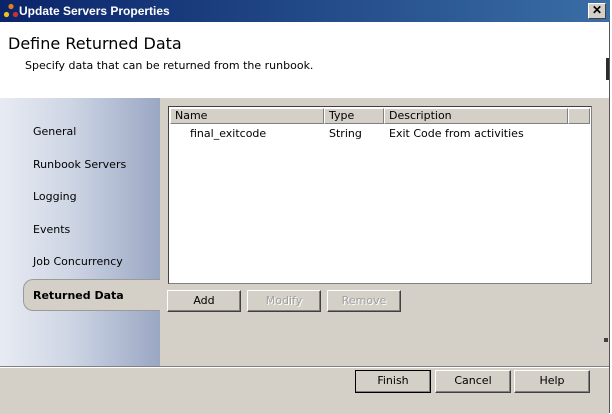 The image size is (612, 414). What do you see at coordinates (54, 131) in the screenshot?
I see `sidebar-item-general: General` at bounding box center [54, 131].